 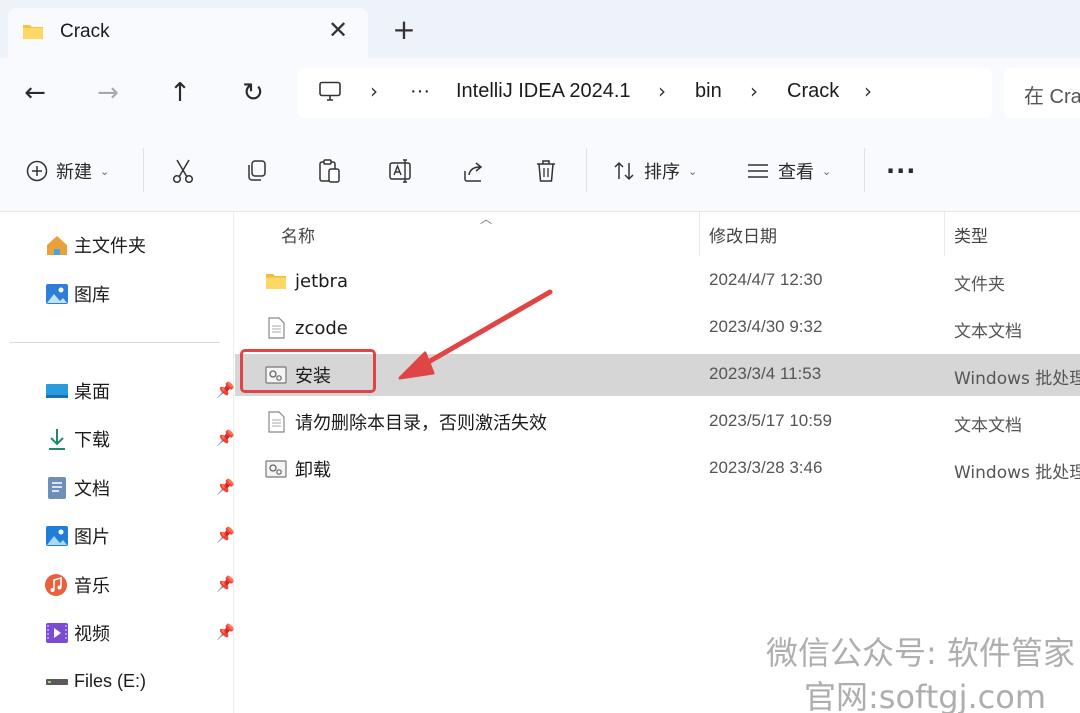 I want to click on view-label: 查看, so click(x=796, y=172).